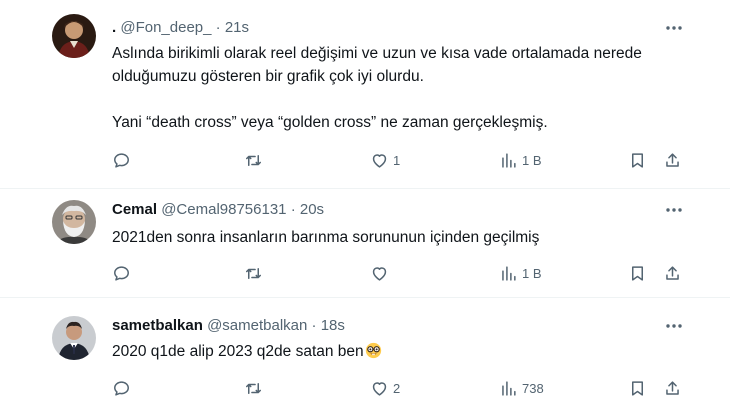  Describe the element at coordinates (114, 27) in the screenshot. I see `display-name: .` at that location.